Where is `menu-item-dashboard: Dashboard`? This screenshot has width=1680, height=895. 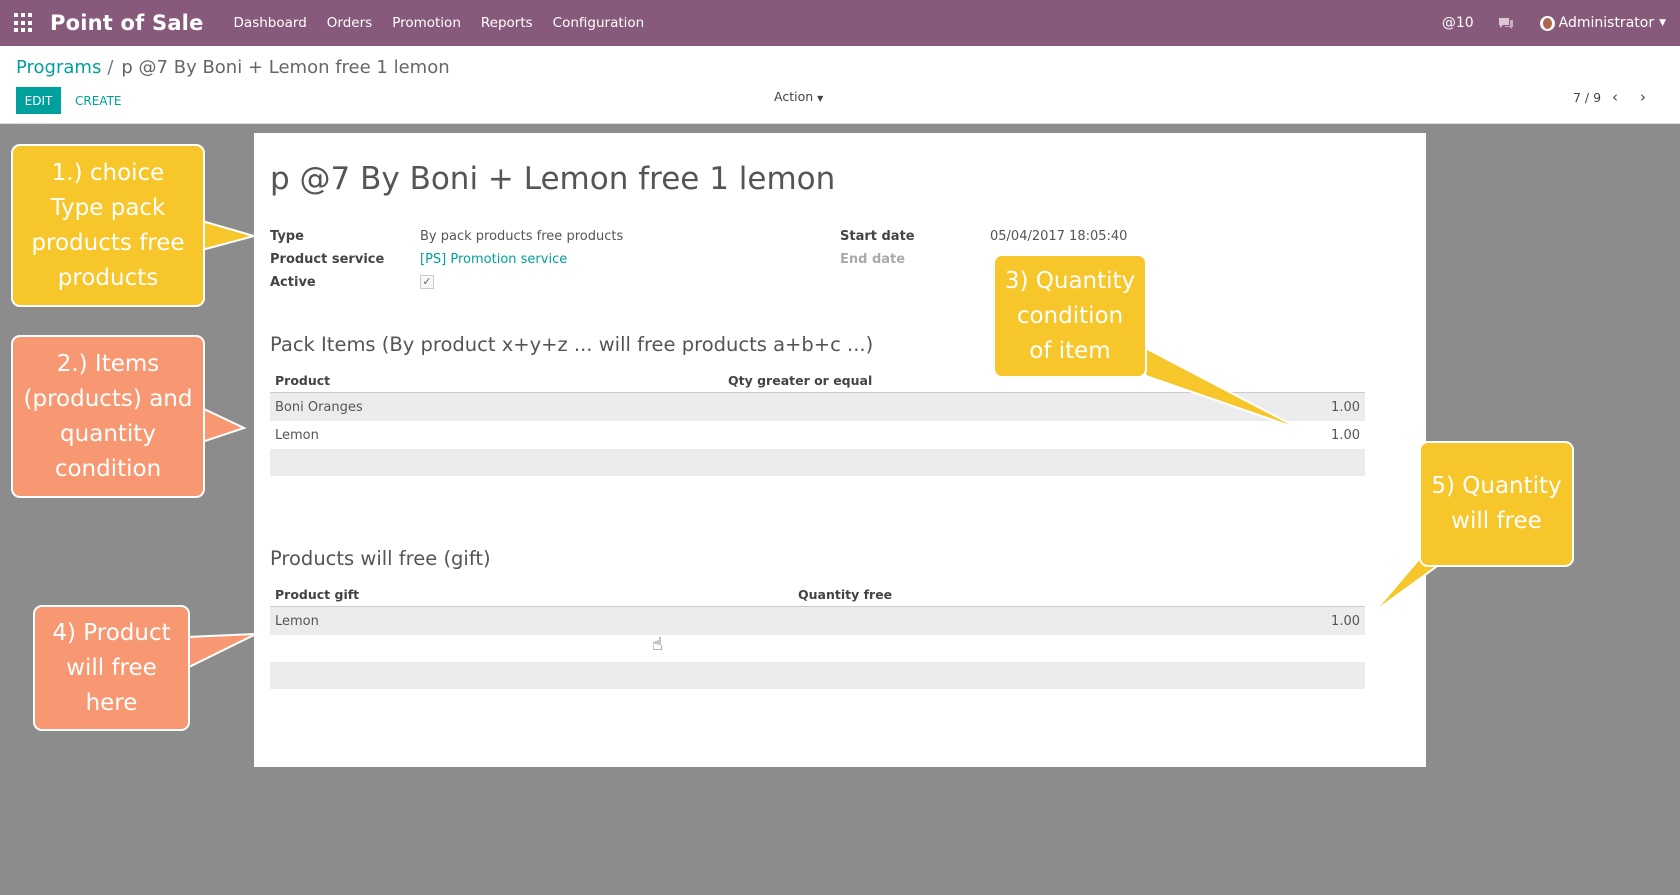
menu-item-dashboard: Dashboard is located at coordinates (270, 23).